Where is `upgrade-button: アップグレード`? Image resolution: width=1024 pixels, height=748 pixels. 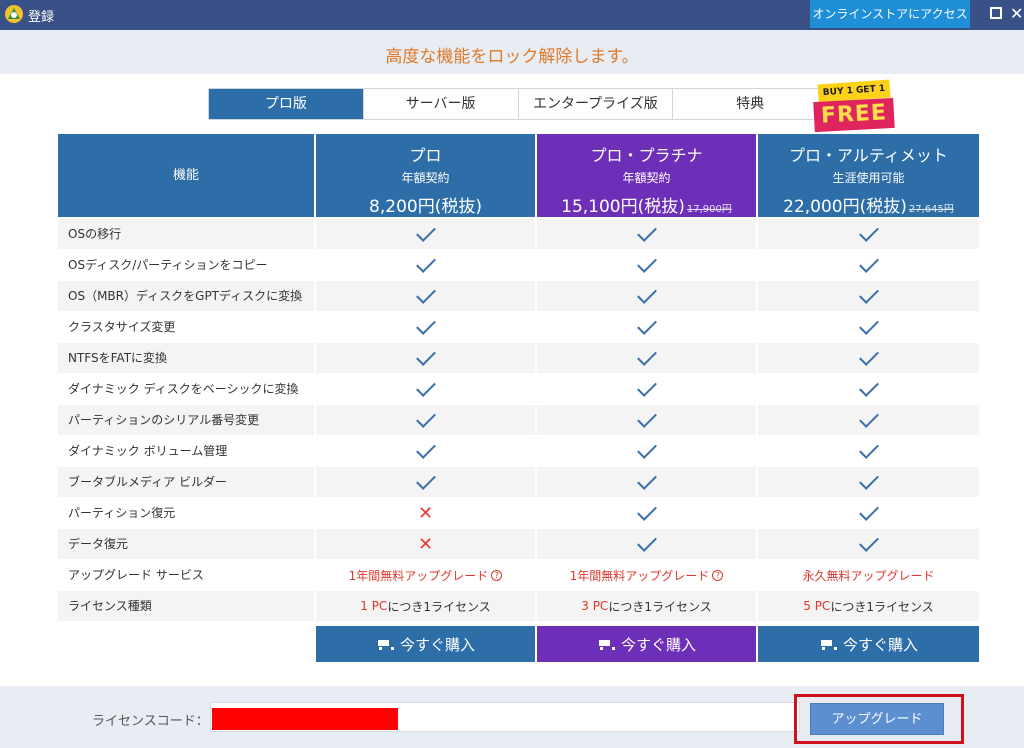
upgrade-button: アップグレード is located at coordinates (877, 719).